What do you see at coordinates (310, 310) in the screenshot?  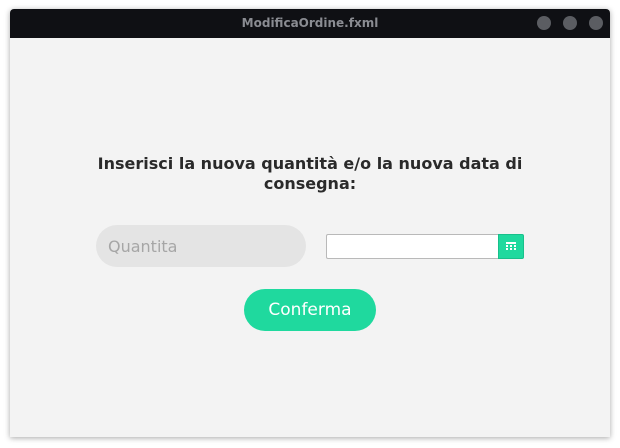 I see `confirm-button: Conferma` at bounding box center [310, 310].